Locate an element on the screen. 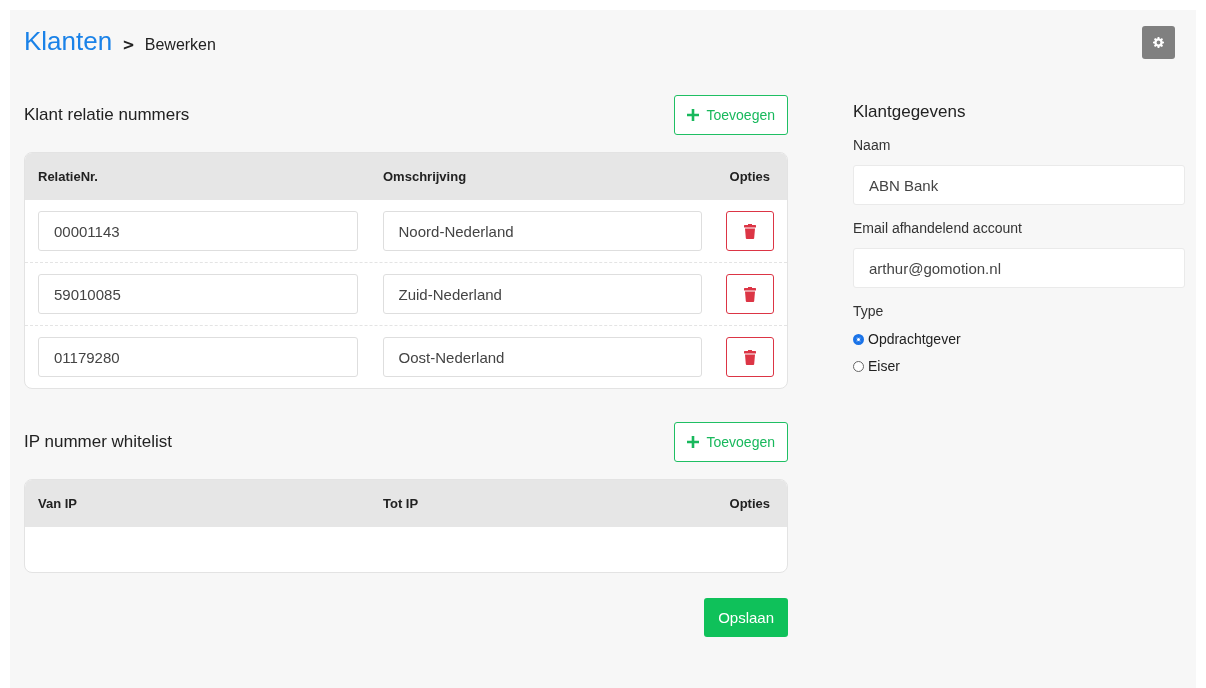  column-header: Tot IP is located at coordinates (401, 503).